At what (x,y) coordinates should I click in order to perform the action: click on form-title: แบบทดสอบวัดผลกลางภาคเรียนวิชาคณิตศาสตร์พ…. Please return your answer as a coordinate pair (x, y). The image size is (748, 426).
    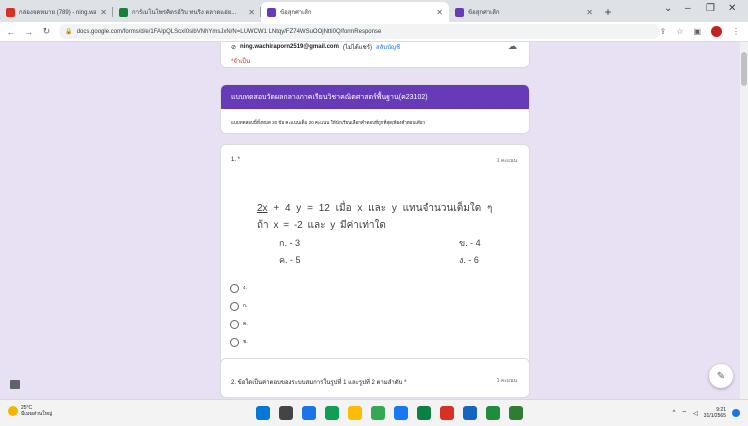
    Looking at the image, I should click on (329, 97).